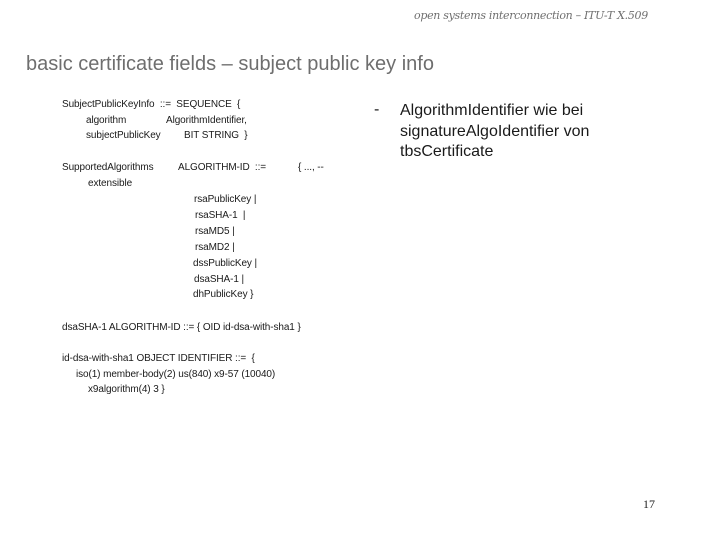  What do you see at coordinates (206, 120) in the screenshot?
I see `code-field-algorithm-type: AlgorithmIdentifier,` at bounding box center [206, 120].